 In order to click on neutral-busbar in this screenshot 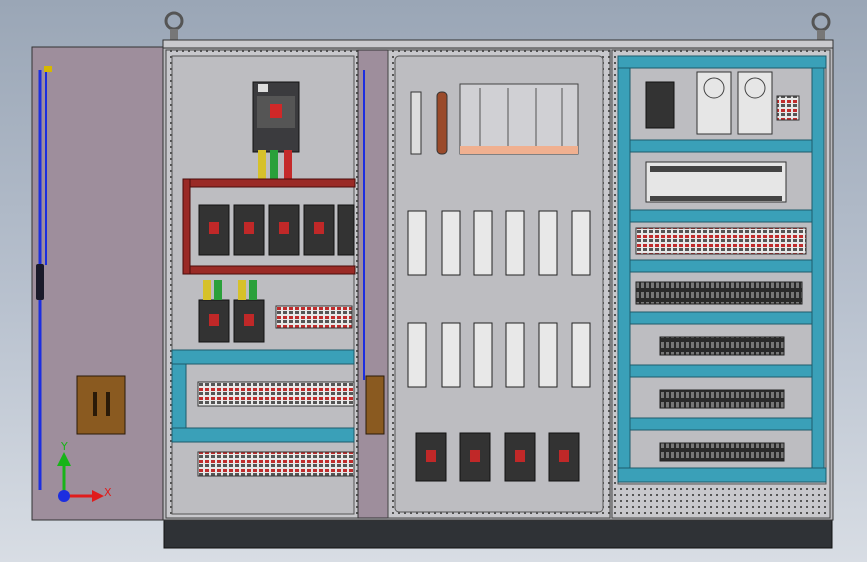, I will do `click(442, 123)`.